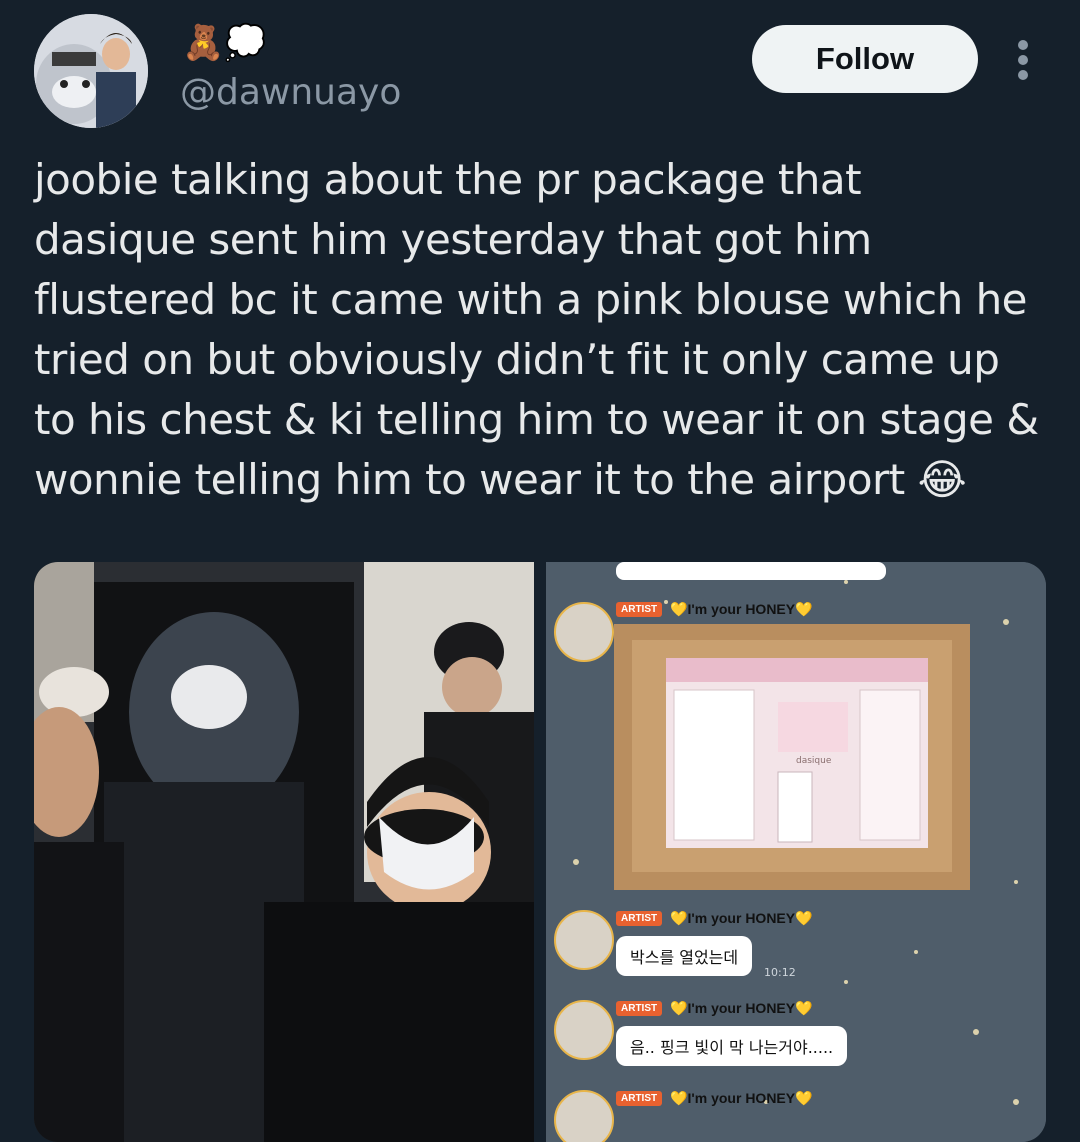  I want to click on user-handle: @dawnuayo, so click(290, 92).